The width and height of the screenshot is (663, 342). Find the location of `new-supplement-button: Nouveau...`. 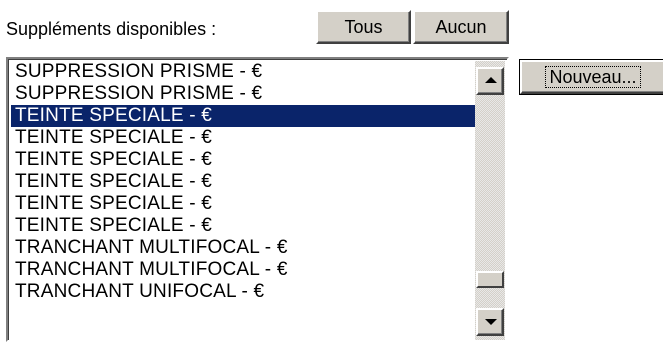

new-supplement-button: Nouveau... is located at coordinates (591, 77).